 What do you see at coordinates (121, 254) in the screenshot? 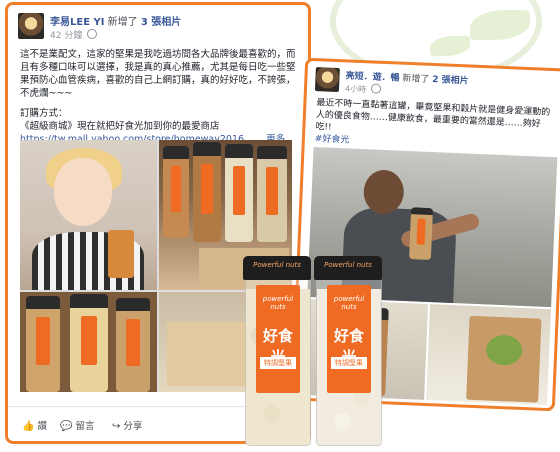
I see `held-jar` at bounding box center [121, 254].